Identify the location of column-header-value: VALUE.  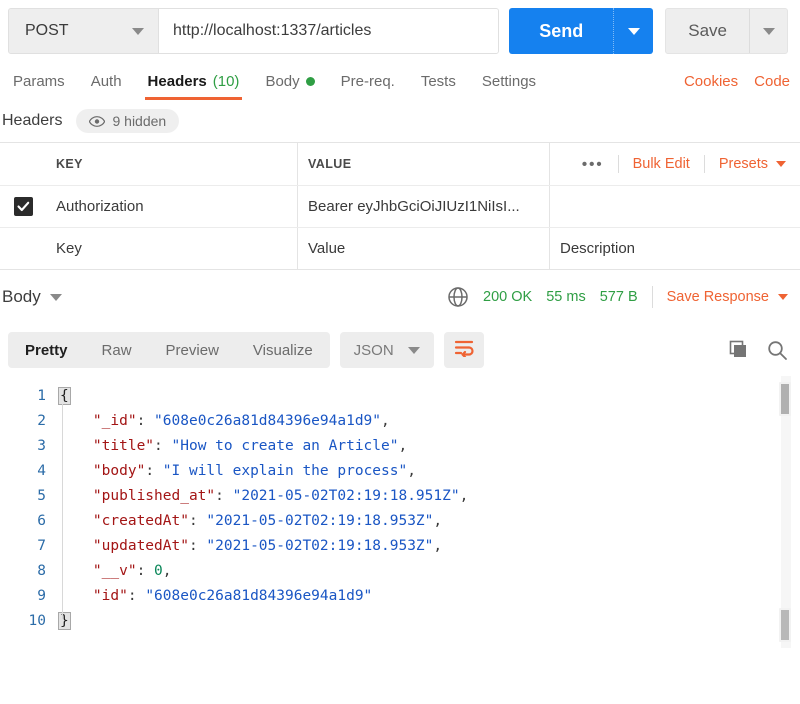
(424, 164).